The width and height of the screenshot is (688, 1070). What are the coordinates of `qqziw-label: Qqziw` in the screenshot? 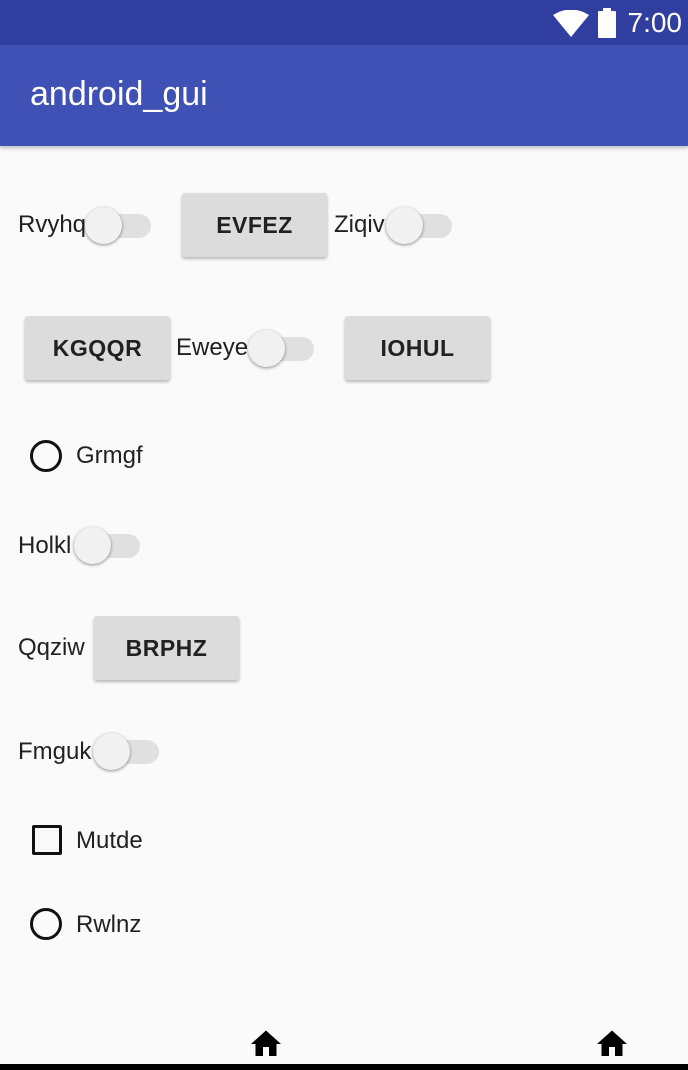 It's located at (51, 647).